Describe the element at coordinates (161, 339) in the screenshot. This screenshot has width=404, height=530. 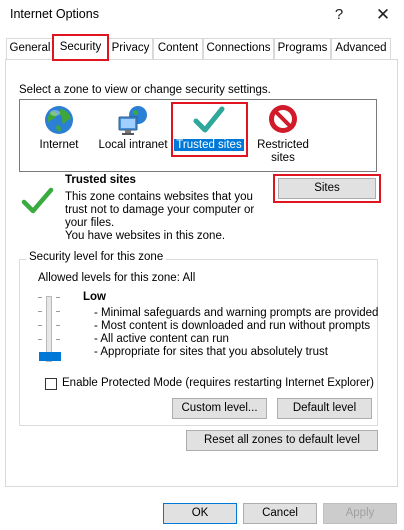
I see `level-bullet: - All active content can run` at that location.